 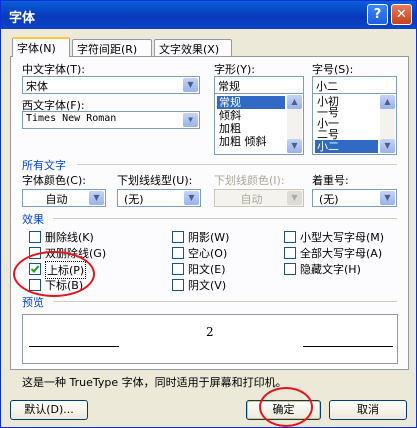 What do you see at coordinates (54, 274) in the screenshot?
I see `annotation-circle-superscript` at bounding box center [54, 274].